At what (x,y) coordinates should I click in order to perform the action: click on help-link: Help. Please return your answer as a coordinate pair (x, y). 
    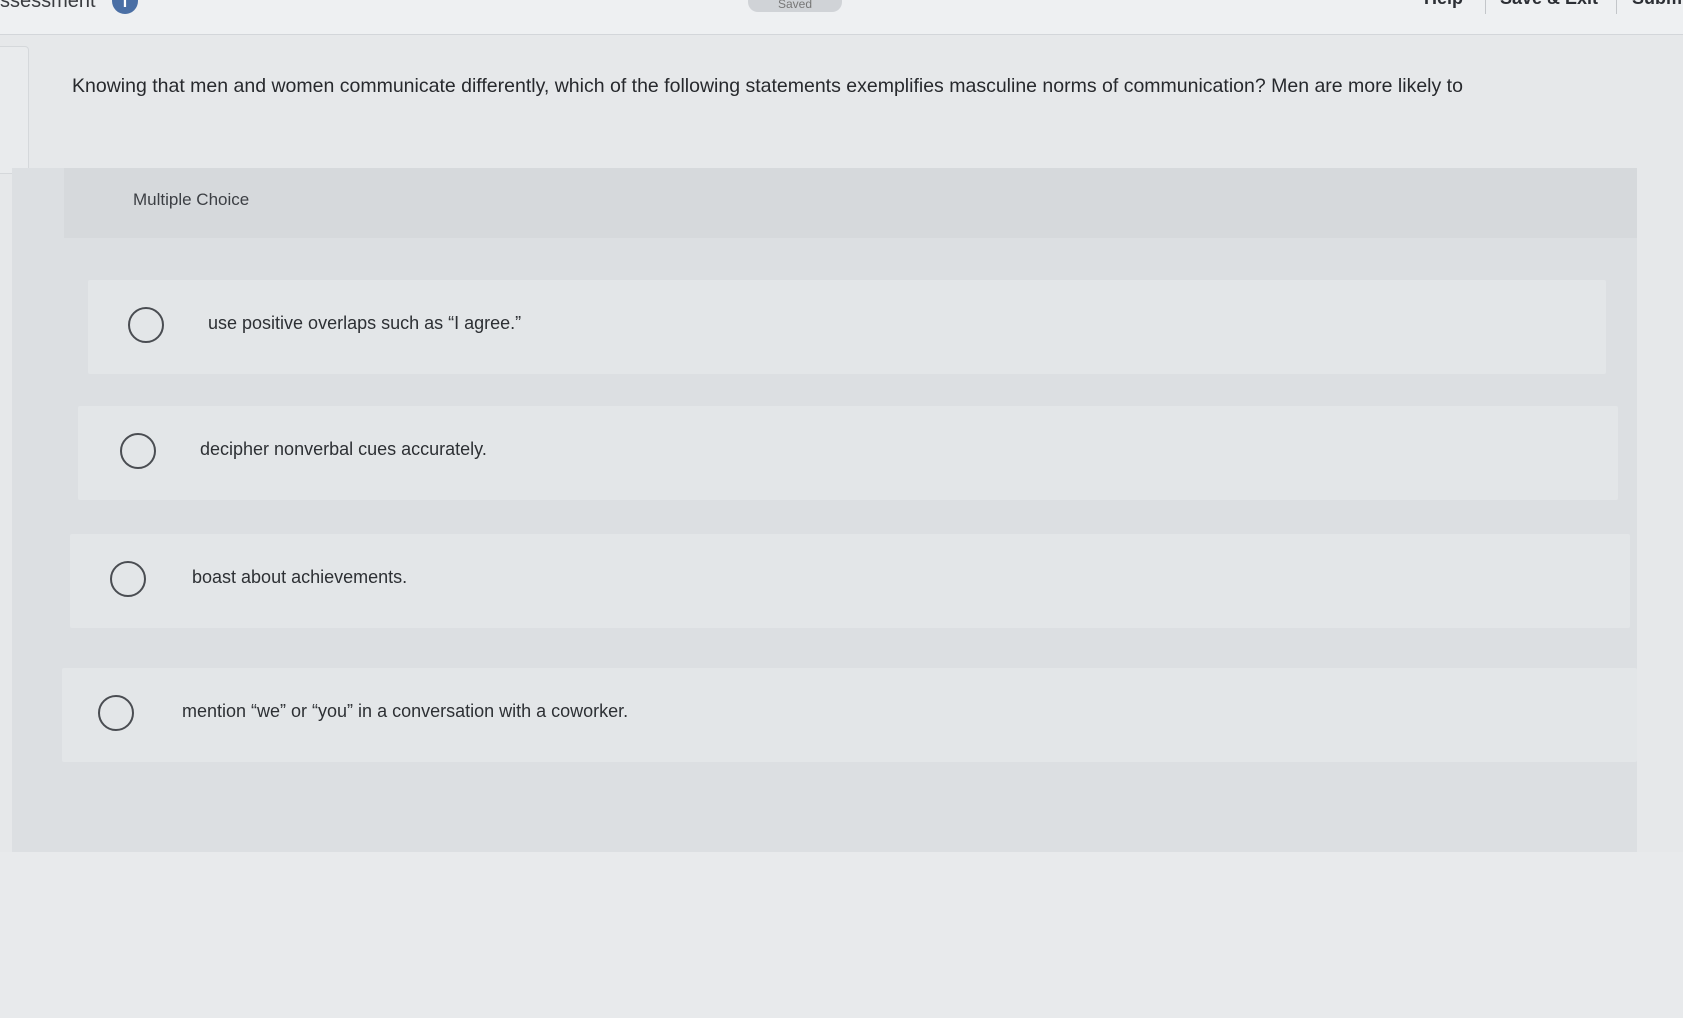
    Looking at the image, I should click on (1443, 4).